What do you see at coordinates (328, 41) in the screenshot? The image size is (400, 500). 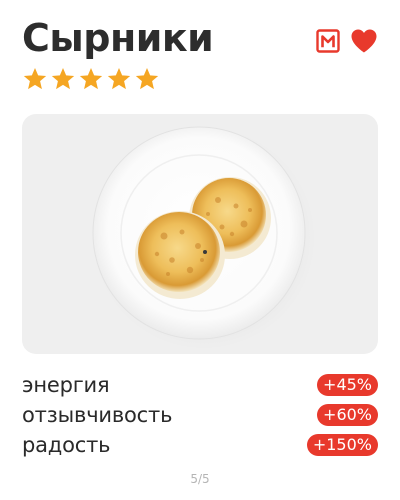 I see `magnit-logo-icon` at bounding box center [328, 41].